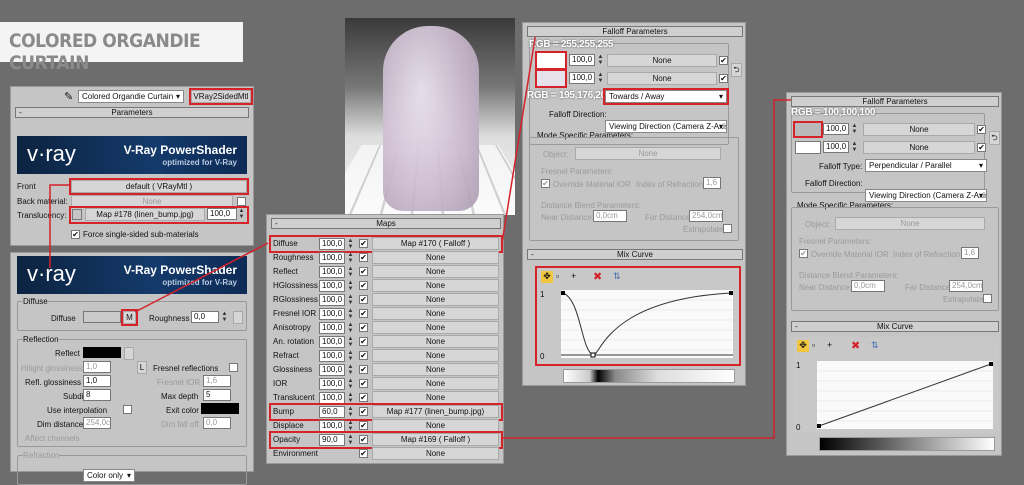 This screenshot has width=1024, height=485. What do you see at coordinates (217, 423) in the screenshot?
I see `dim-falloff-input: 0,0` at bounding box center [217, 423].